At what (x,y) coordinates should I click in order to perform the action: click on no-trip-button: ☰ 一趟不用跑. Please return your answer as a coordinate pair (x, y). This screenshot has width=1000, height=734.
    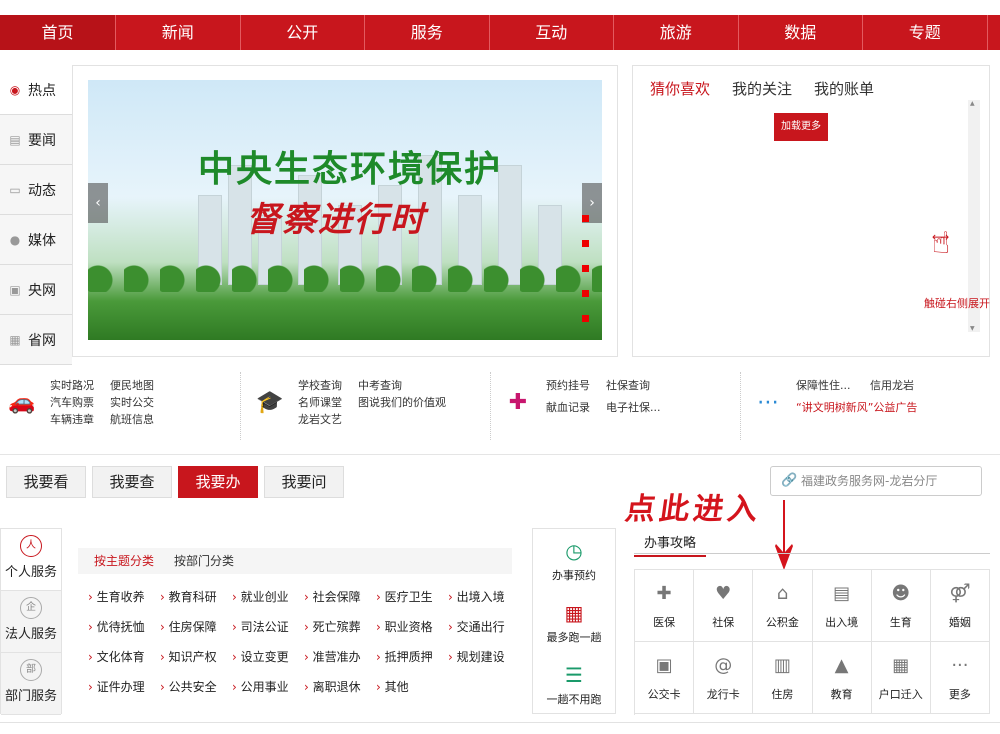
    Looking at the image, I should click on (574, 684).